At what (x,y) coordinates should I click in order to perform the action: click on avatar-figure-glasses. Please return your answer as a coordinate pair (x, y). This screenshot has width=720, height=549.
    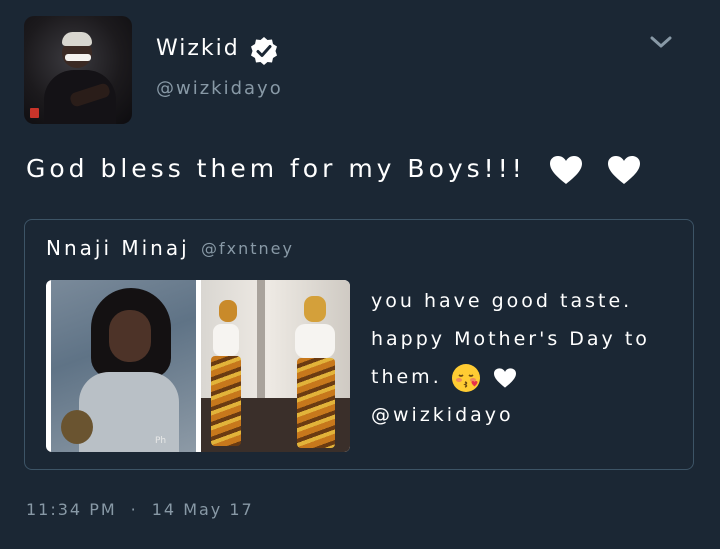
    Looking at the image, I should click on (78, 57).